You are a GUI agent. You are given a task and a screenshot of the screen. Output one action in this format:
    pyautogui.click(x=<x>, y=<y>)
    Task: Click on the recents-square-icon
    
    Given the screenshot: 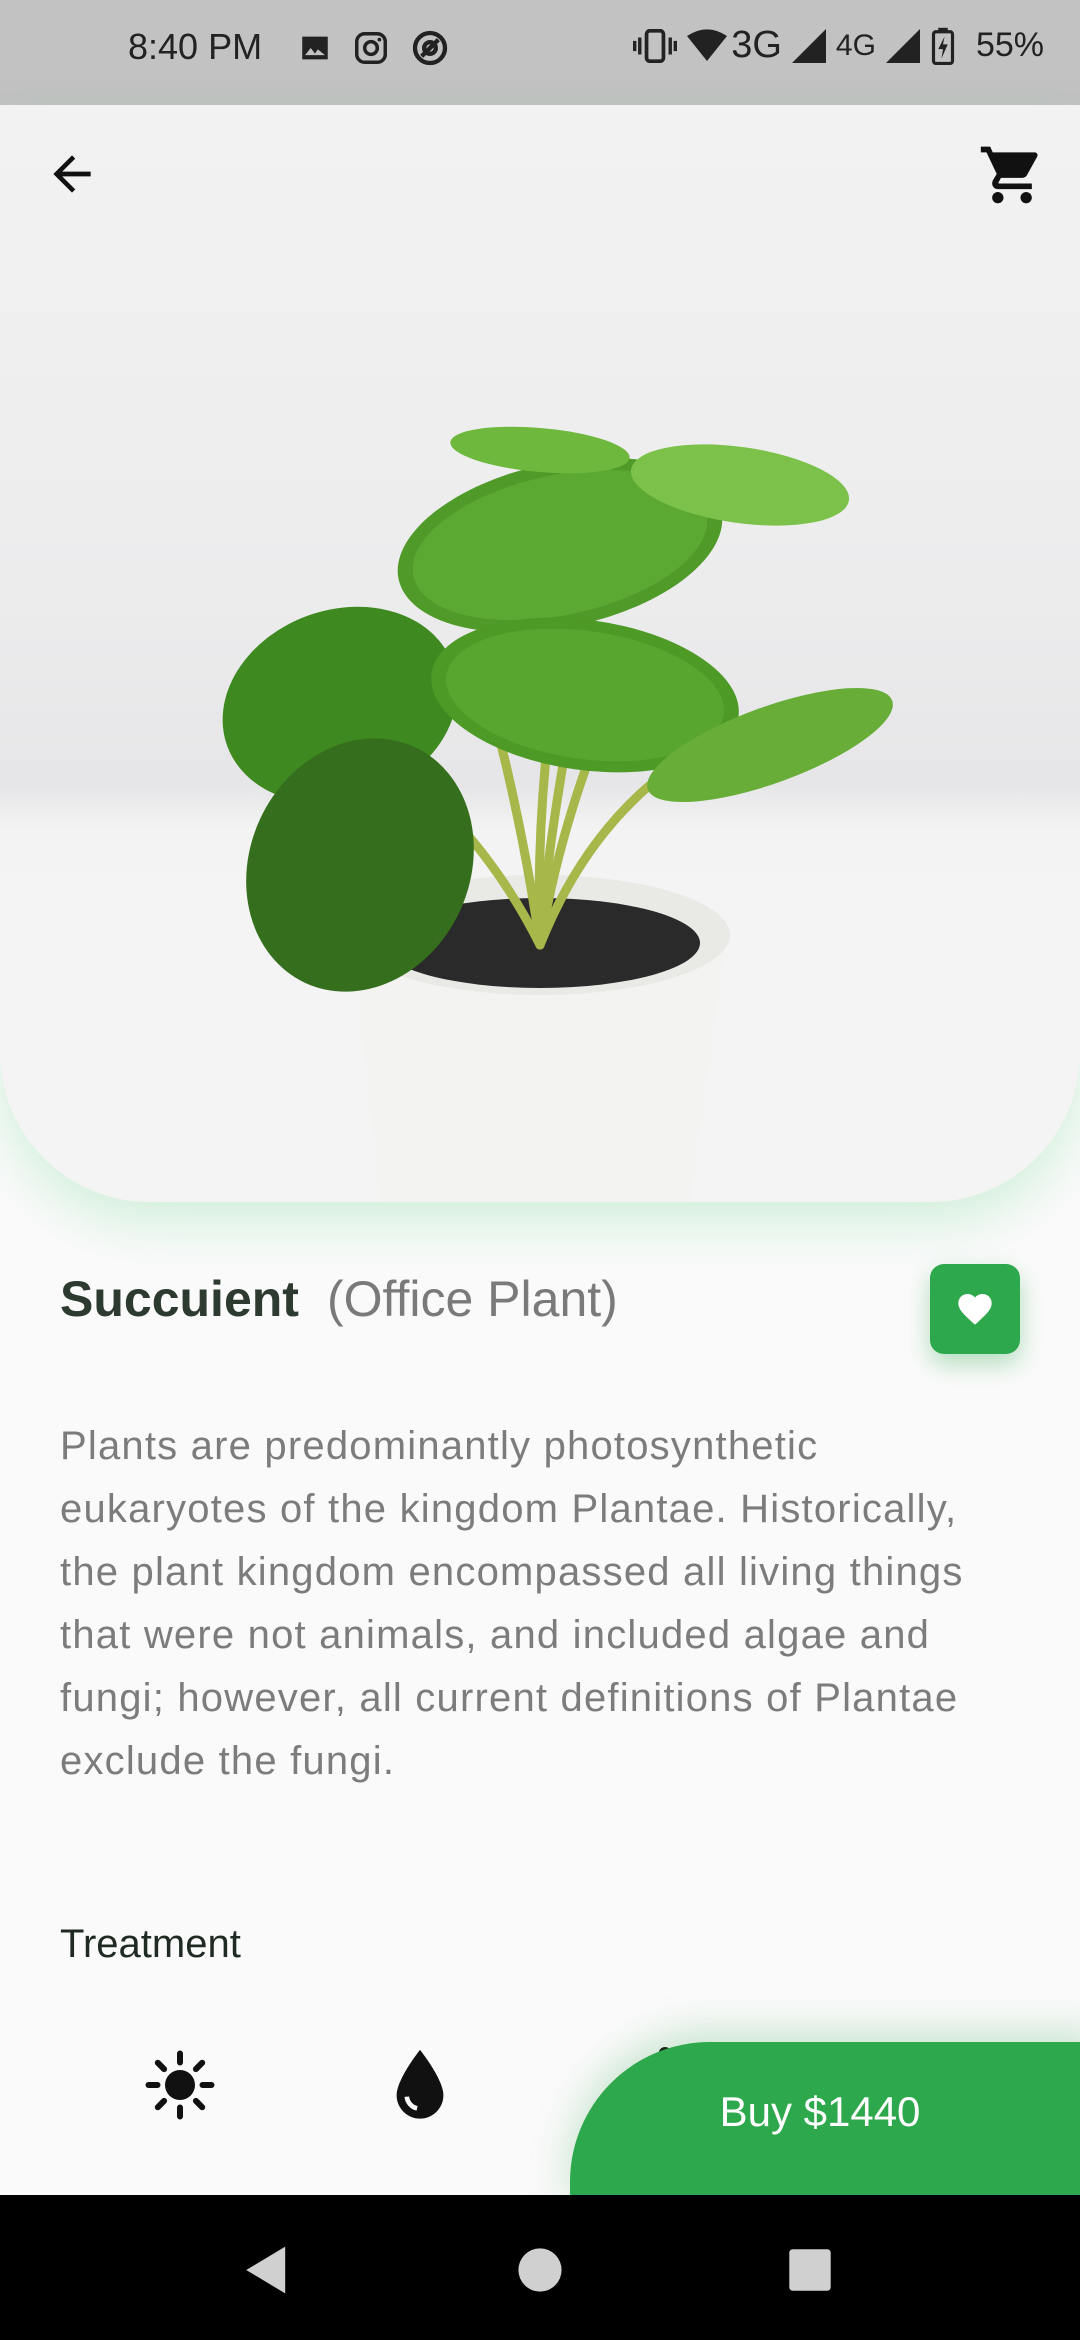 What is the action you would take?
    pyautogui.click(x=810, y=2270)
    